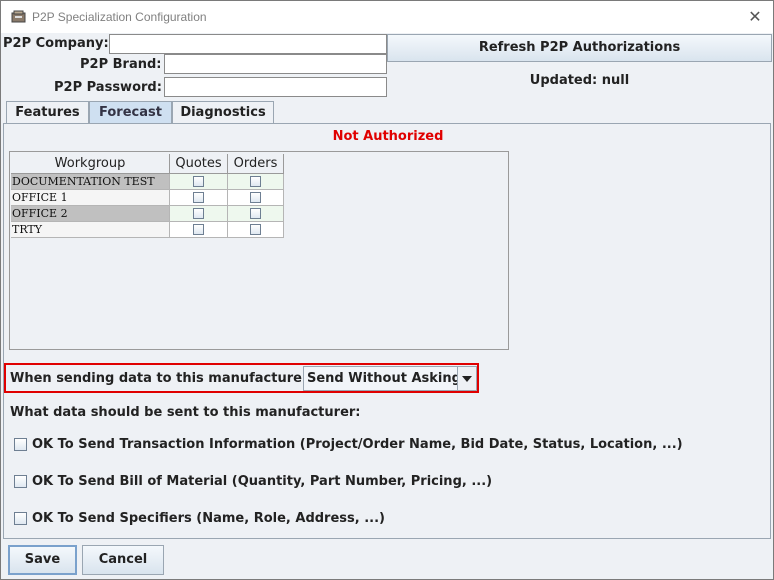 This screenshot has height=580, width=774. What do you see at coordinates (130, 112) in the screenshot?
I see `tab-forecast: Forecast` at bounding box center [130, 112].